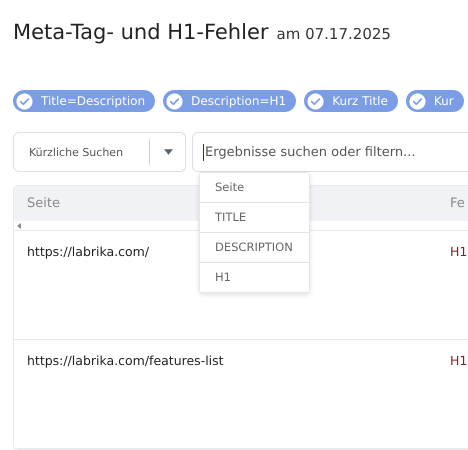 This screenshot has width=468, height=450. Describe the element at coordinates (254, 277) in the screenshot. I see `menu-item: H1` at that location.